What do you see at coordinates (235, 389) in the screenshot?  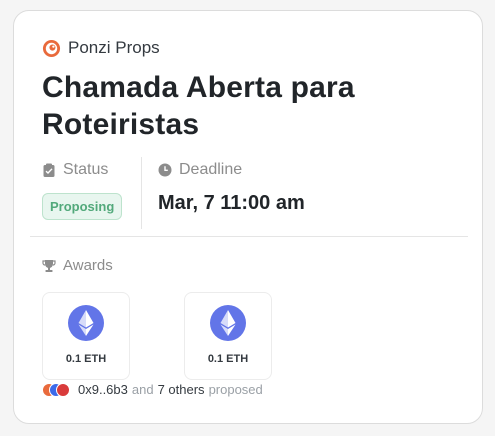 I see `proposers-proposed: proposed` at bounding box center [235, 389].